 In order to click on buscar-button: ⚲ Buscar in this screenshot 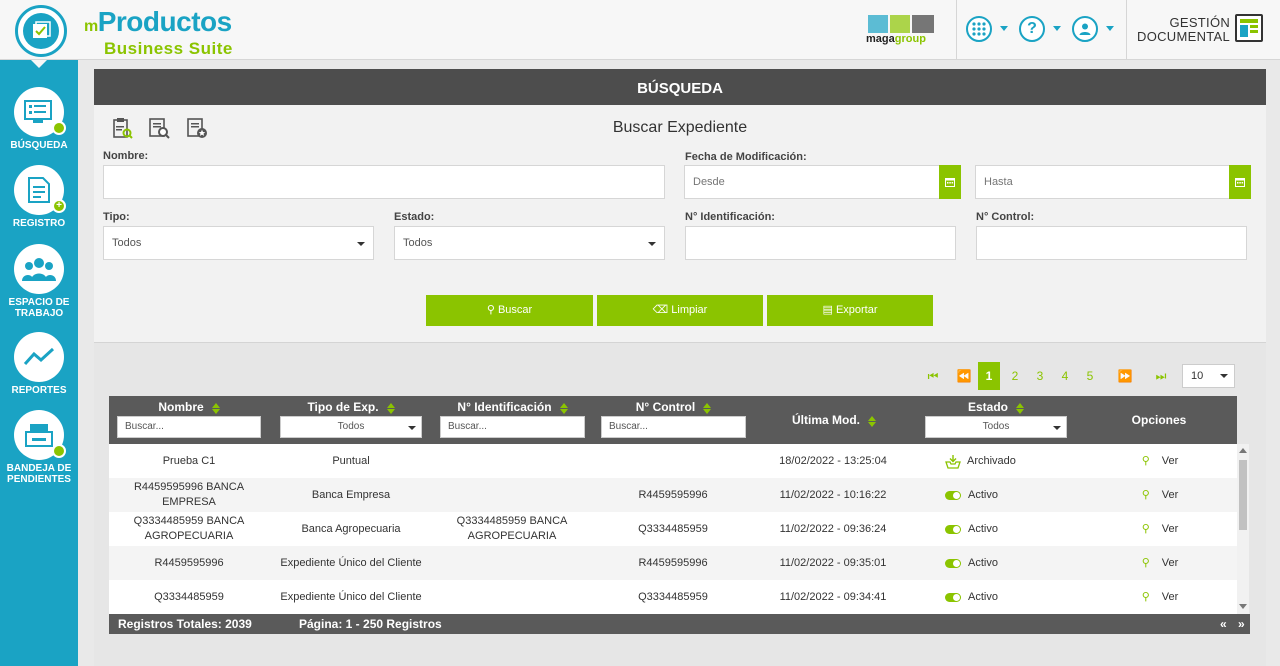, I will do `click(509, 310)`.